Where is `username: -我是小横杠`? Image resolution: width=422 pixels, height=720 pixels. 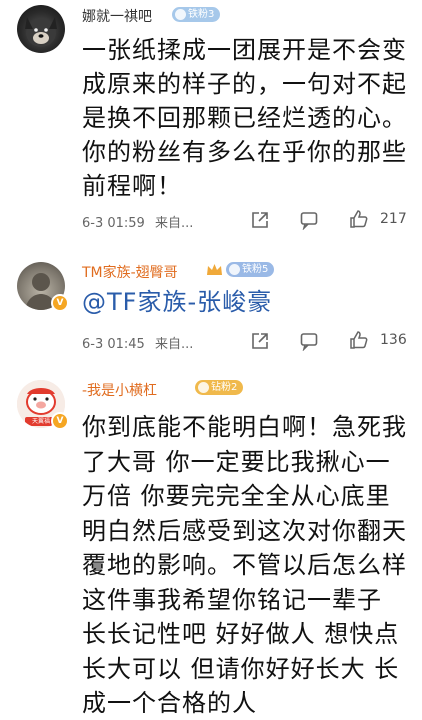
username: -我是小横杠 is located at coordinates (119, 390).